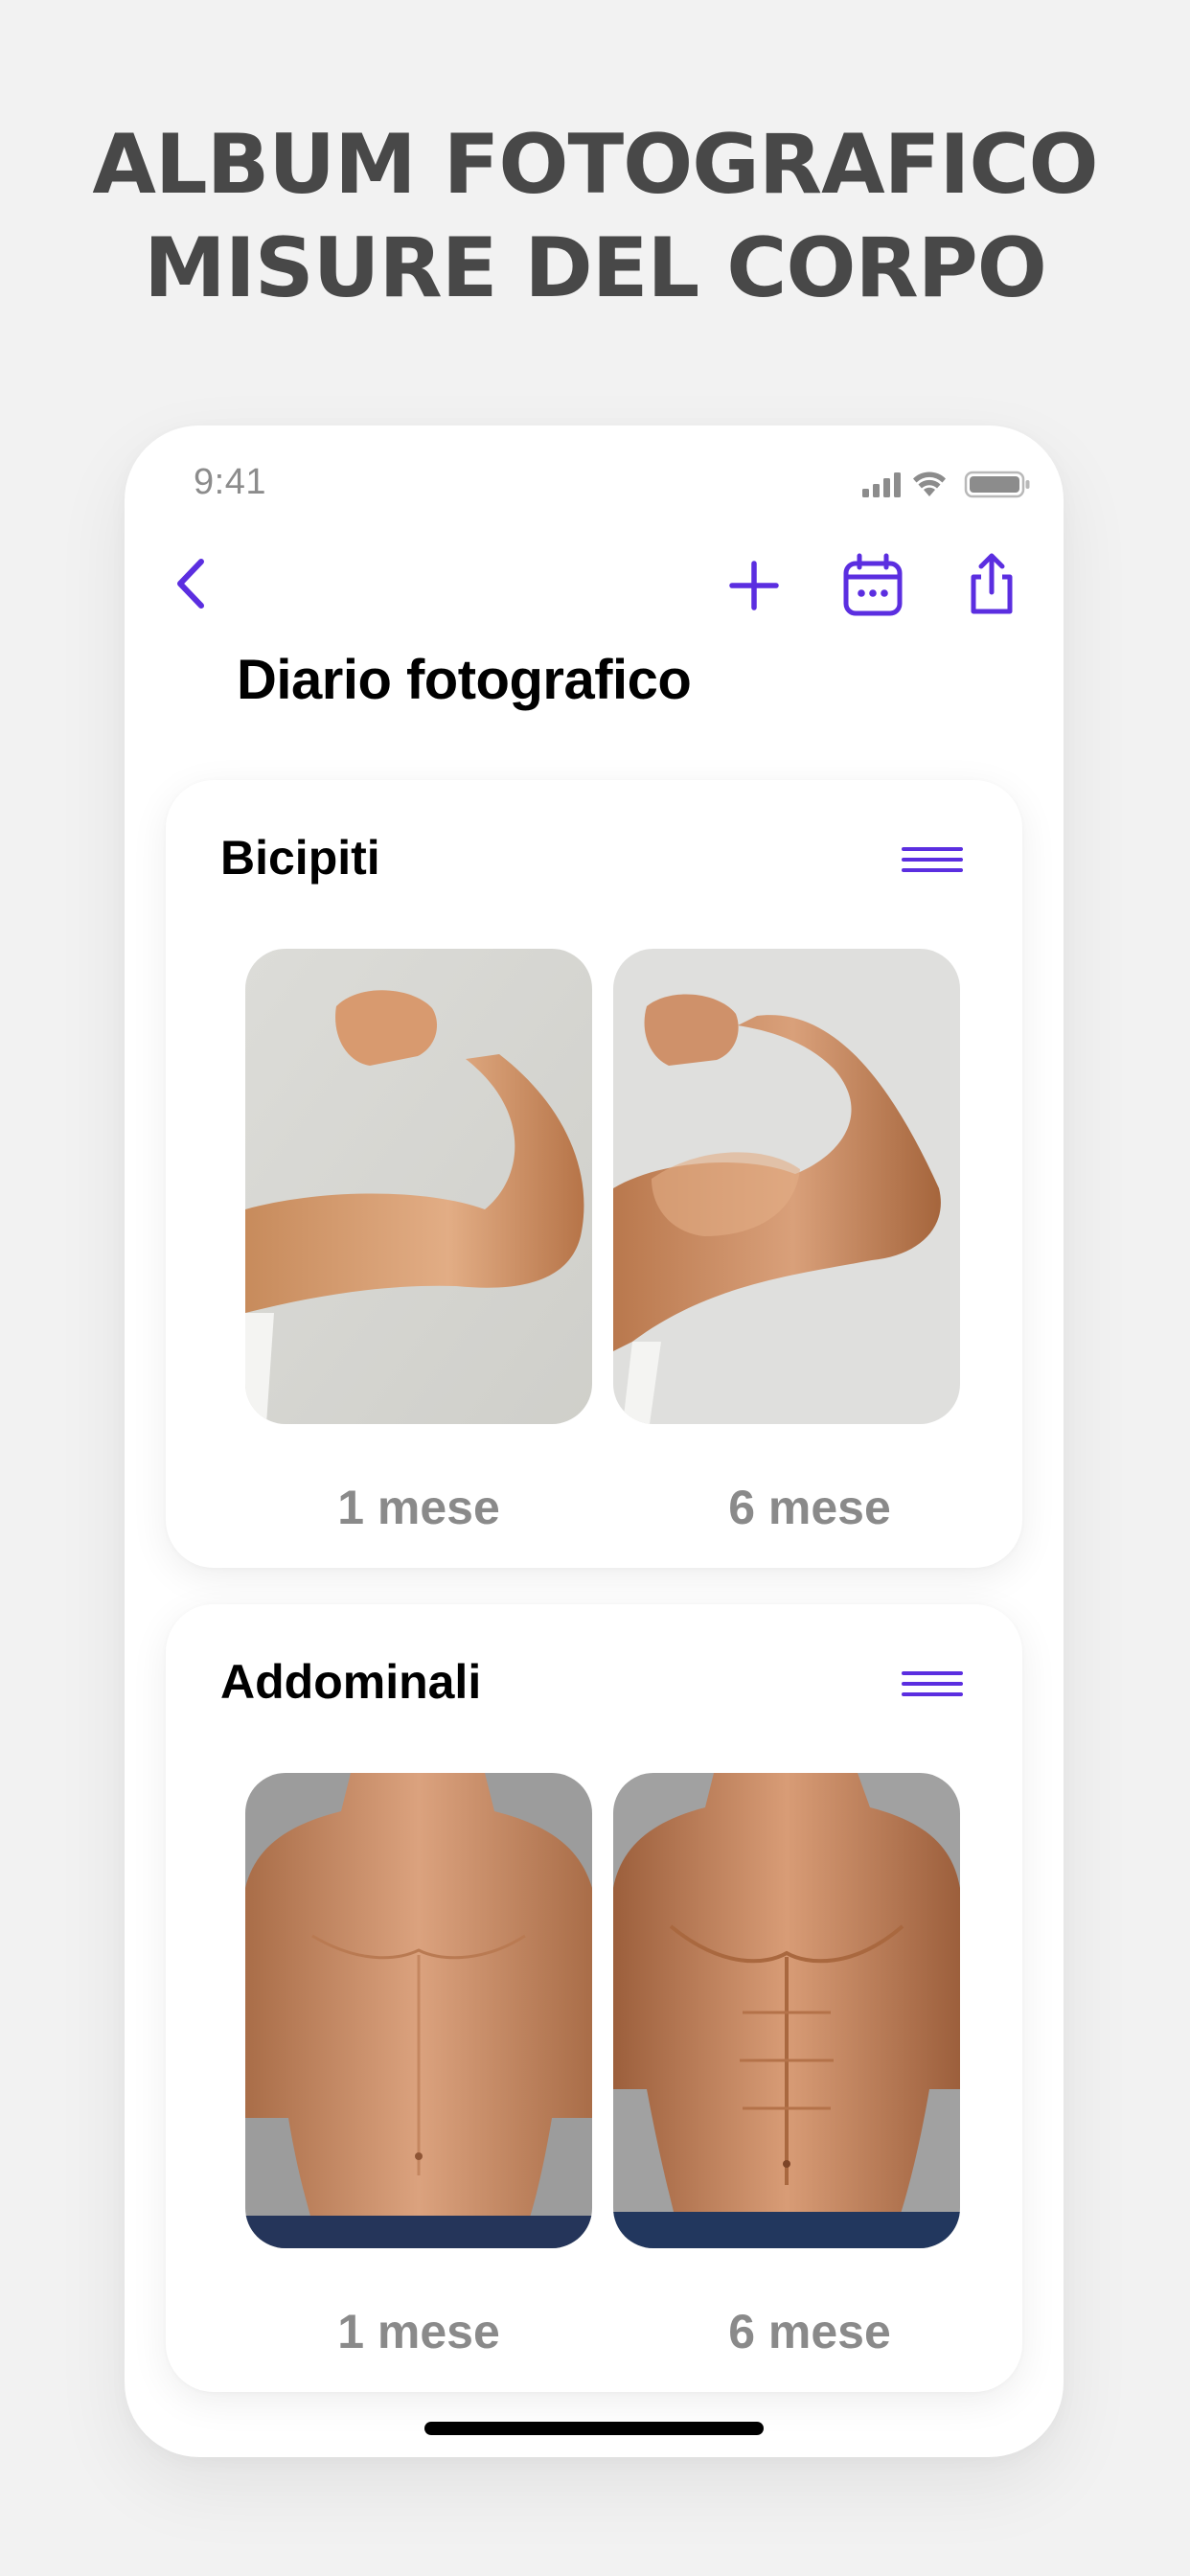 The image size is (1190, 2576). I want to click on photo-abs-before, so click(419, 2011).